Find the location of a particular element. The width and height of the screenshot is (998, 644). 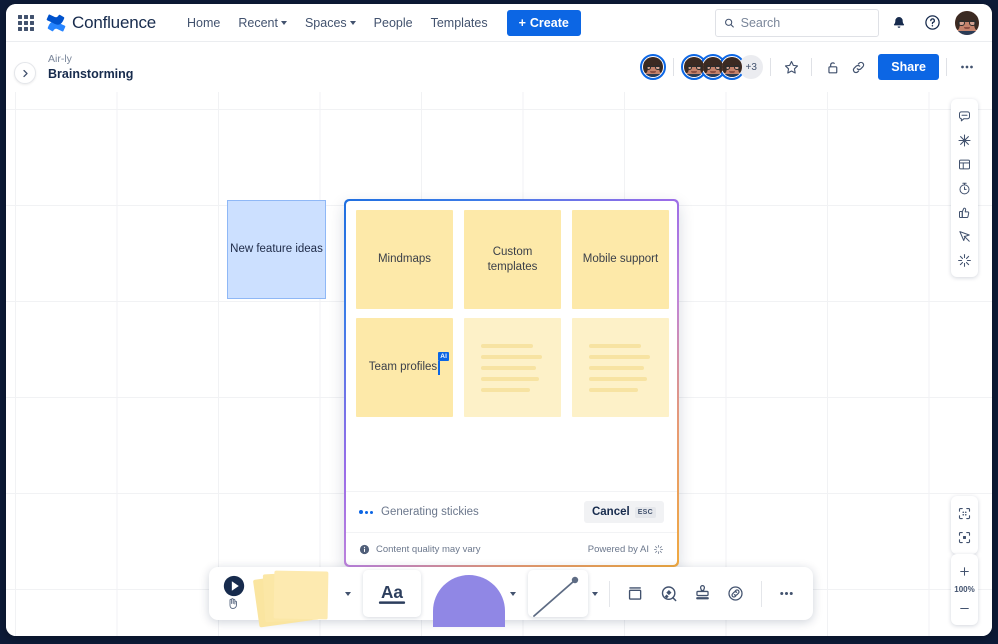

generated-note: Mobile support is located at coordinates (620, 259).